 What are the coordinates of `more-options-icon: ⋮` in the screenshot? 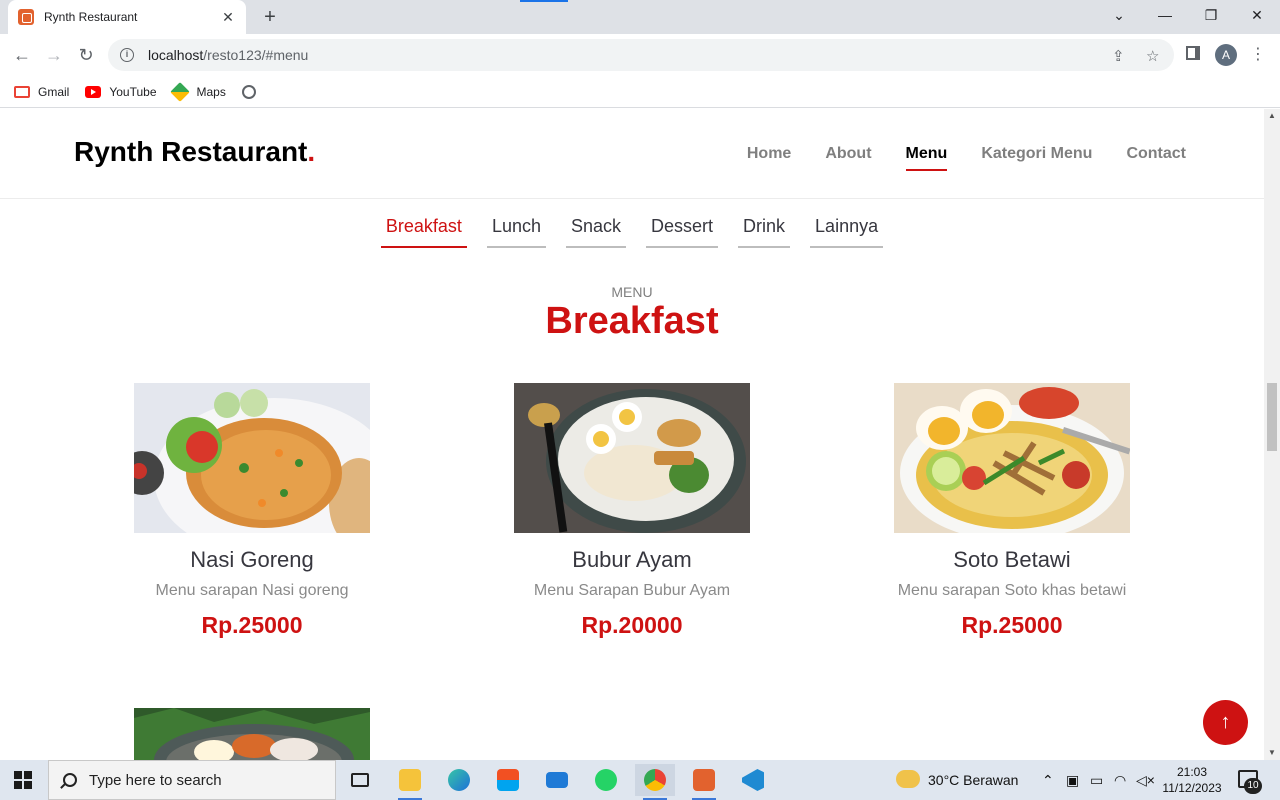 It's located at (1258, 54).